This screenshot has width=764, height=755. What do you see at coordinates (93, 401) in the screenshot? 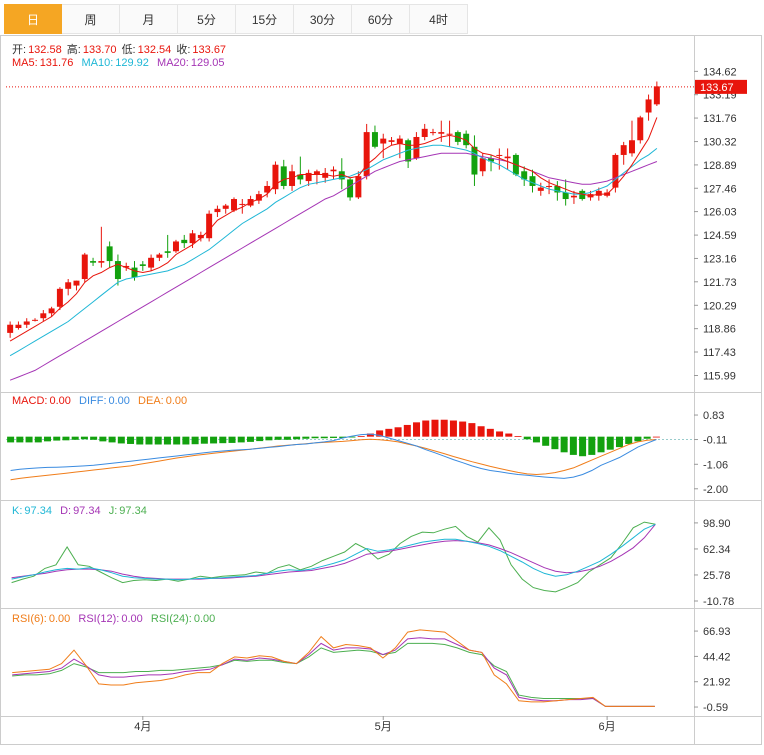
I see `diff-label: DIFF:` at bounding box center [93, 401].